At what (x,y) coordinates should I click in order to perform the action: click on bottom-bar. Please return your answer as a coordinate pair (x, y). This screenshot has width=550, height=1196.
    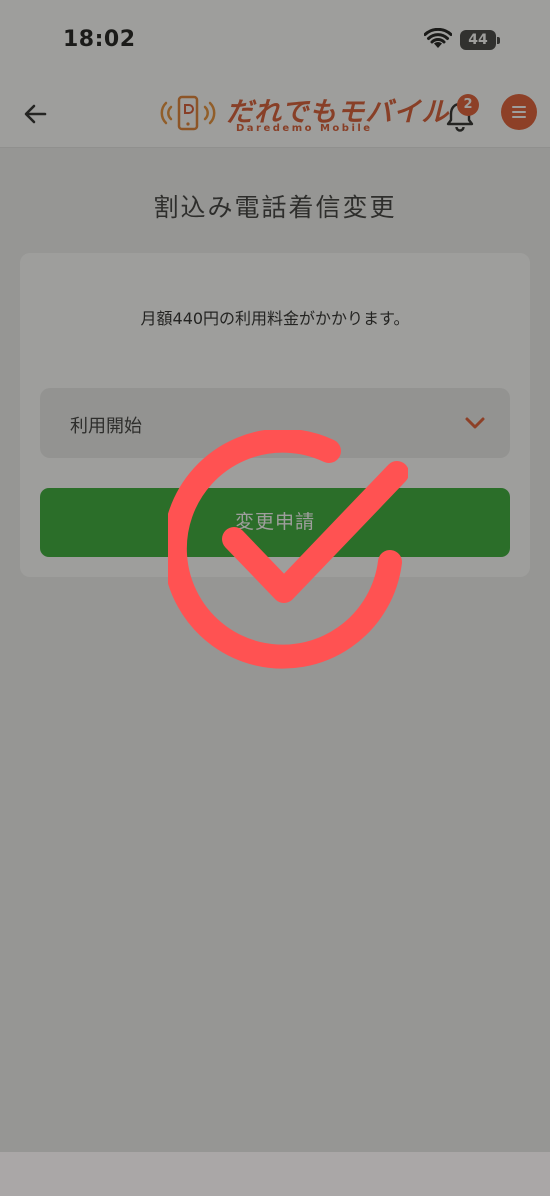
    Looking at the image, I should click on (275, 1174).